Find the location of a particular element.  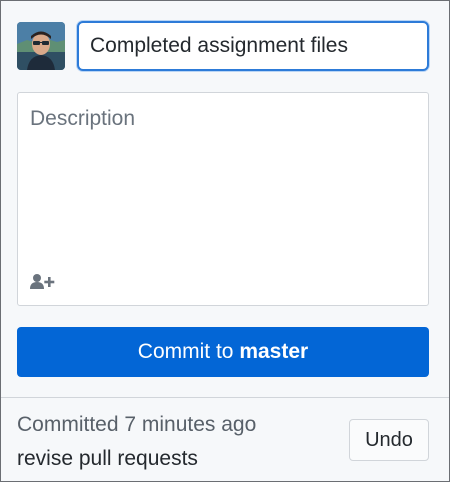

description-placeholder: Description is located at coordinates (83, 118).